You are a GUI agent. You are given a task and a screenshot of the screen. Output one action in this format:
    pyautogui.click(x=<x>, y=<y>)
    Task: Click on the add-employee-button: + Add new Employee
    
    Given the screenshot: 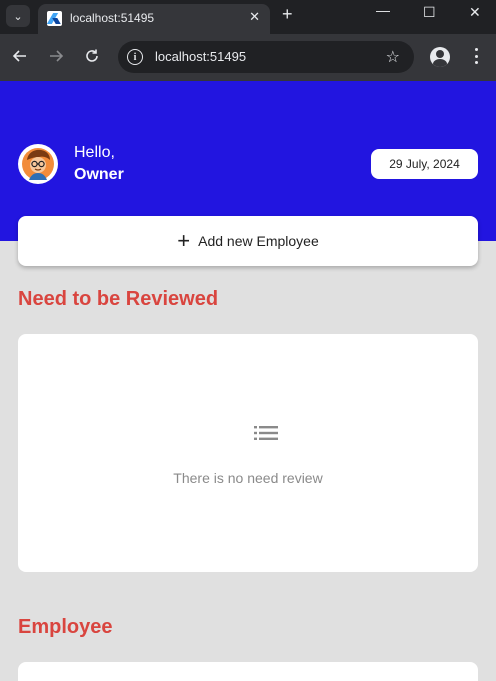 What is the action you would take?
    pyautogui.click(x=248, y=241)
    